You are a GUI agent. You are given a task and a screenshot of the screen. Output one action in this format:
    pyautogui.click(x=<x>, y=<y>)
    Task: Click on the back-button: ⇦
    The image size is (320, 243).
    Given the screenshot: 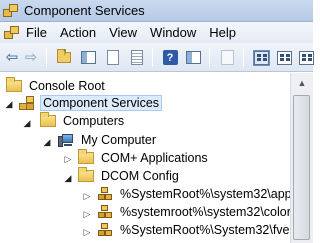 What is the action you would take?
    pyautogui.click(x=12, y=57)
    